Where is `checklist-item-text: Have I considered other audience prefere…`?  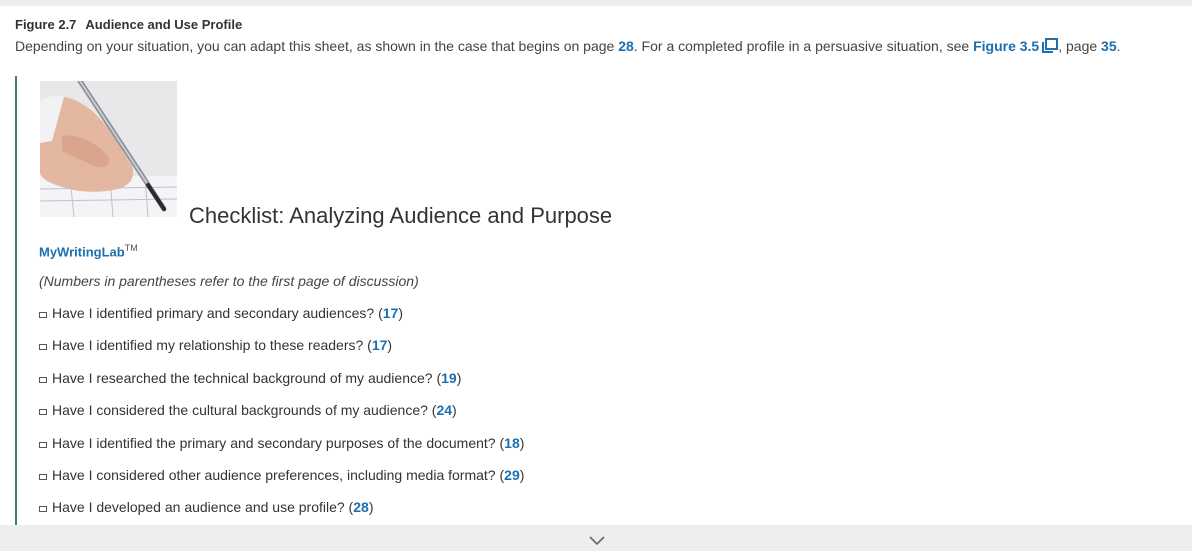 checklist-item-text: Have I considered other audience prefere… is located at coordinates (274, 474).